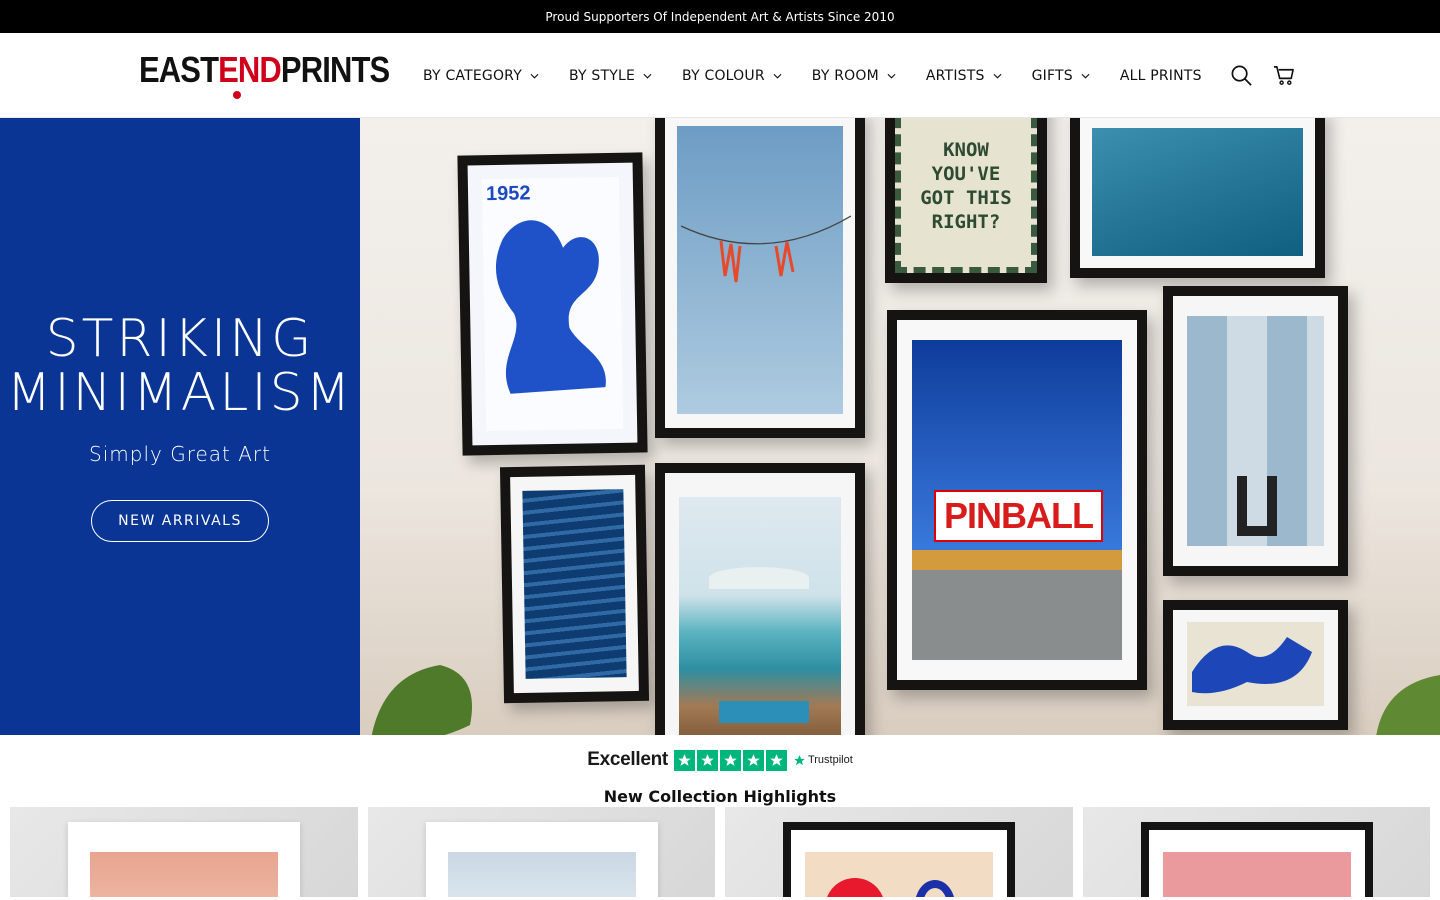 The image size is (1440, 900). I want to click on nav-label: BY ROOM, so click(845, 75).